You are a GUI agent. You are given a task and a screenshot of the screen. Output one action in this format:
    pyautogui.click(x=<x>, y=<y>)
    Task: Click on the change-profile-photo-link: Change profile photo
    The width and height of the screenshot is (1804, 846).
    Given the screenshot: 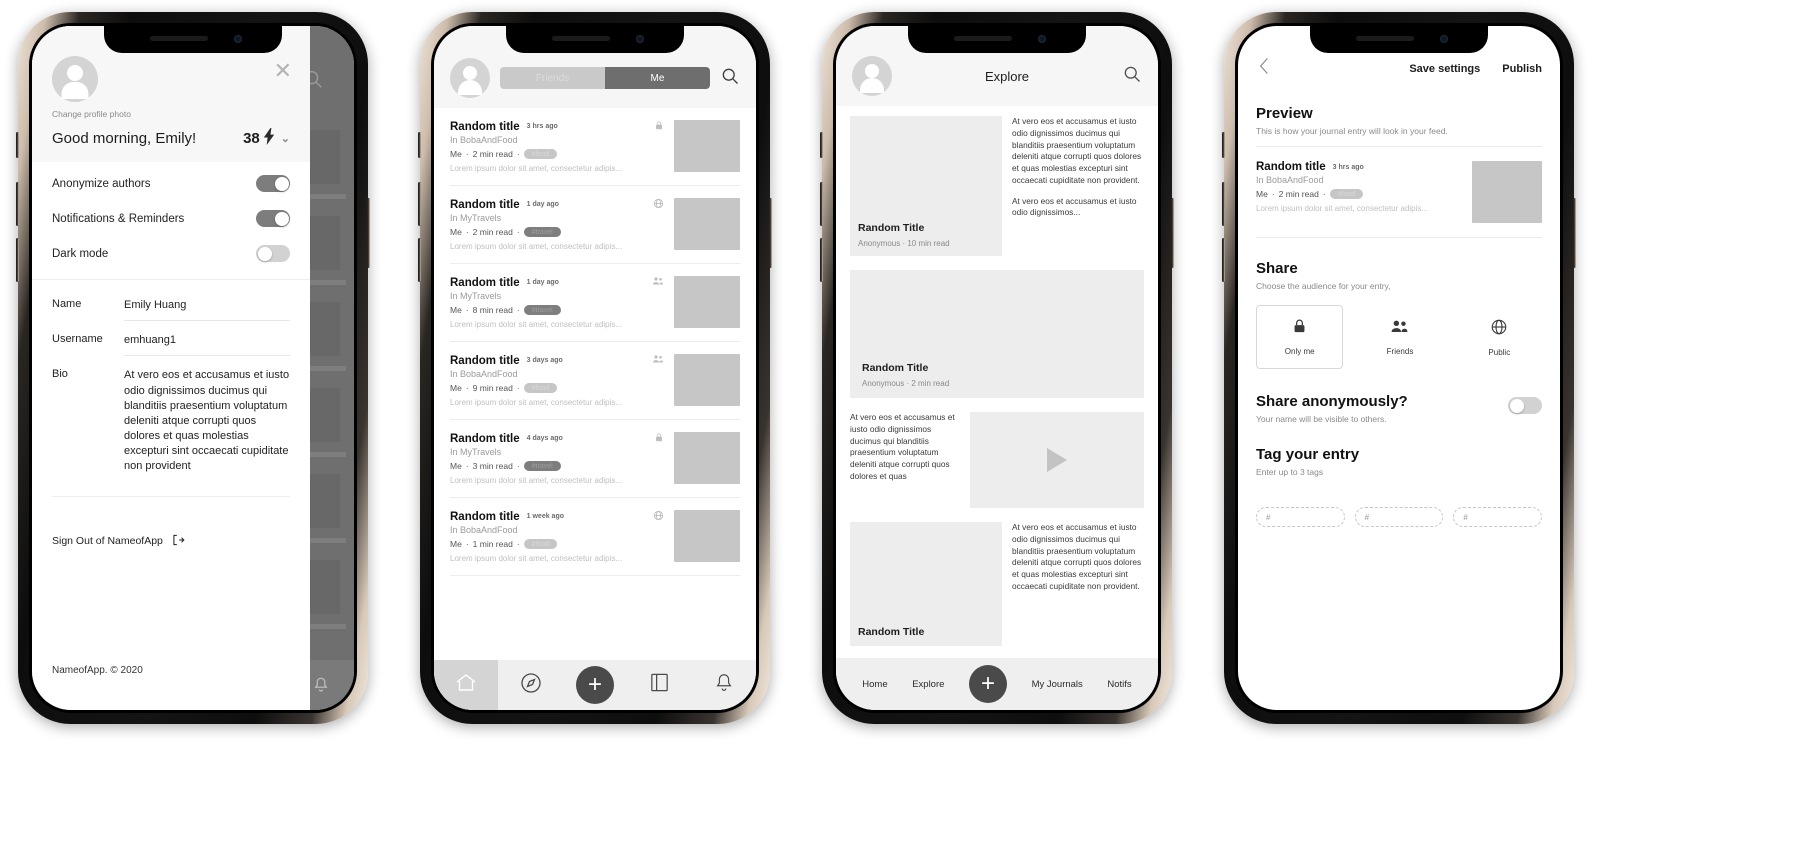 What is the action you would take?
    pyautogui.click(x=171, y=114)
    